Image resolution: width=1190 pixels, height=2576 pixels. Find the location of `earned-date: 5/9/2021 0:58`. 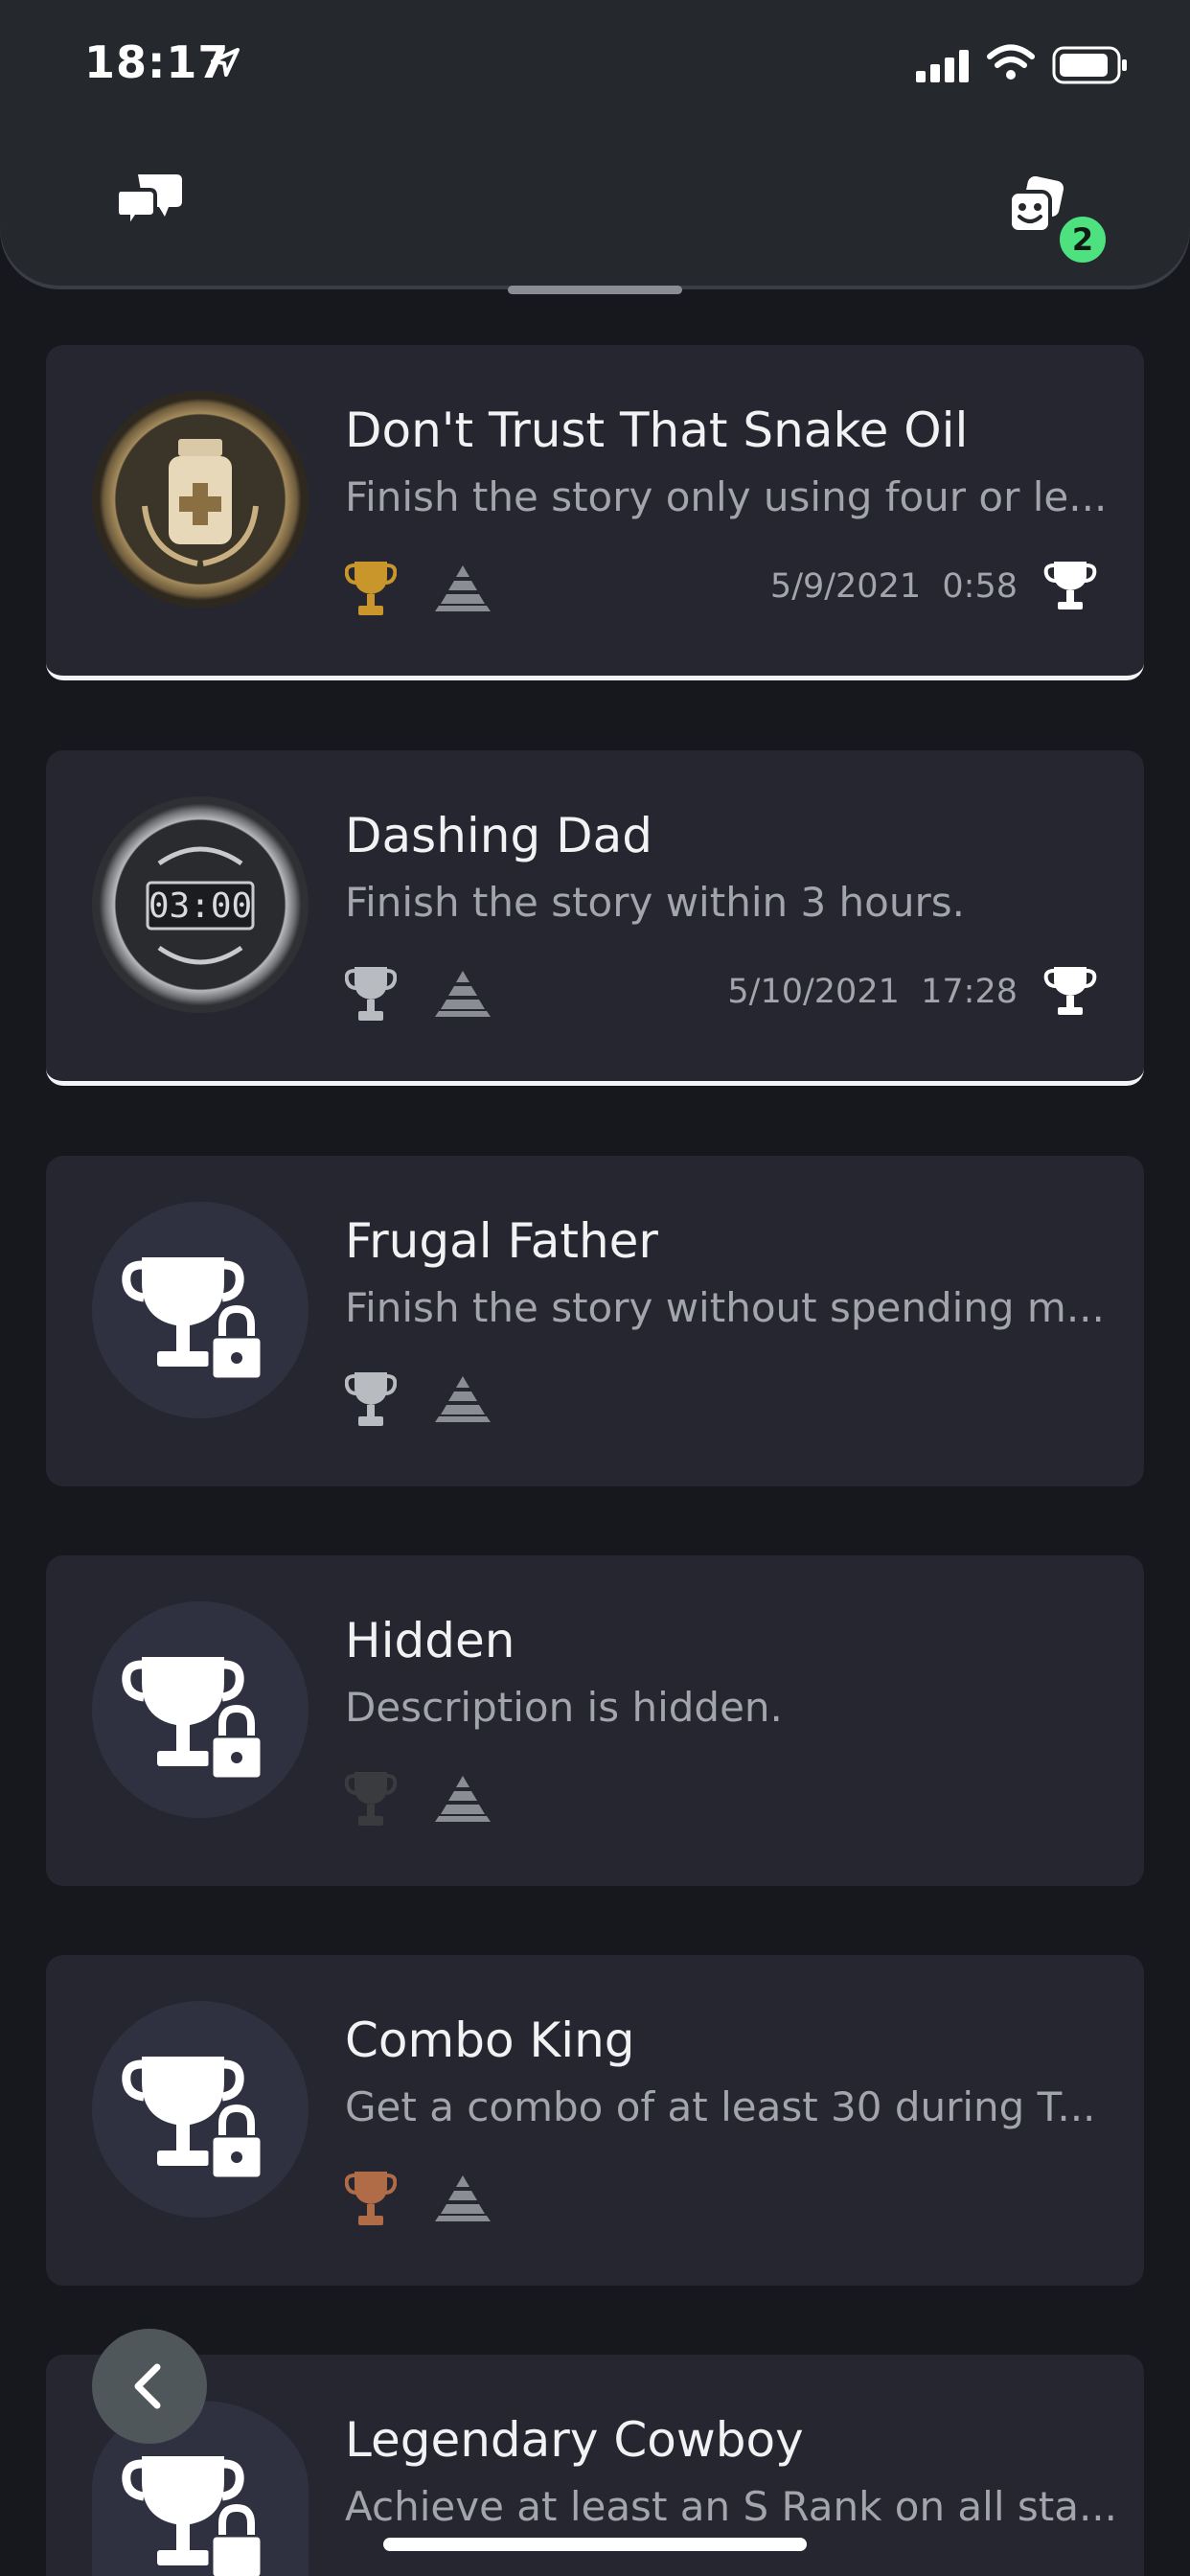

earned-date: 5/9/2021 0:58 is located at coordinates (894, 586).